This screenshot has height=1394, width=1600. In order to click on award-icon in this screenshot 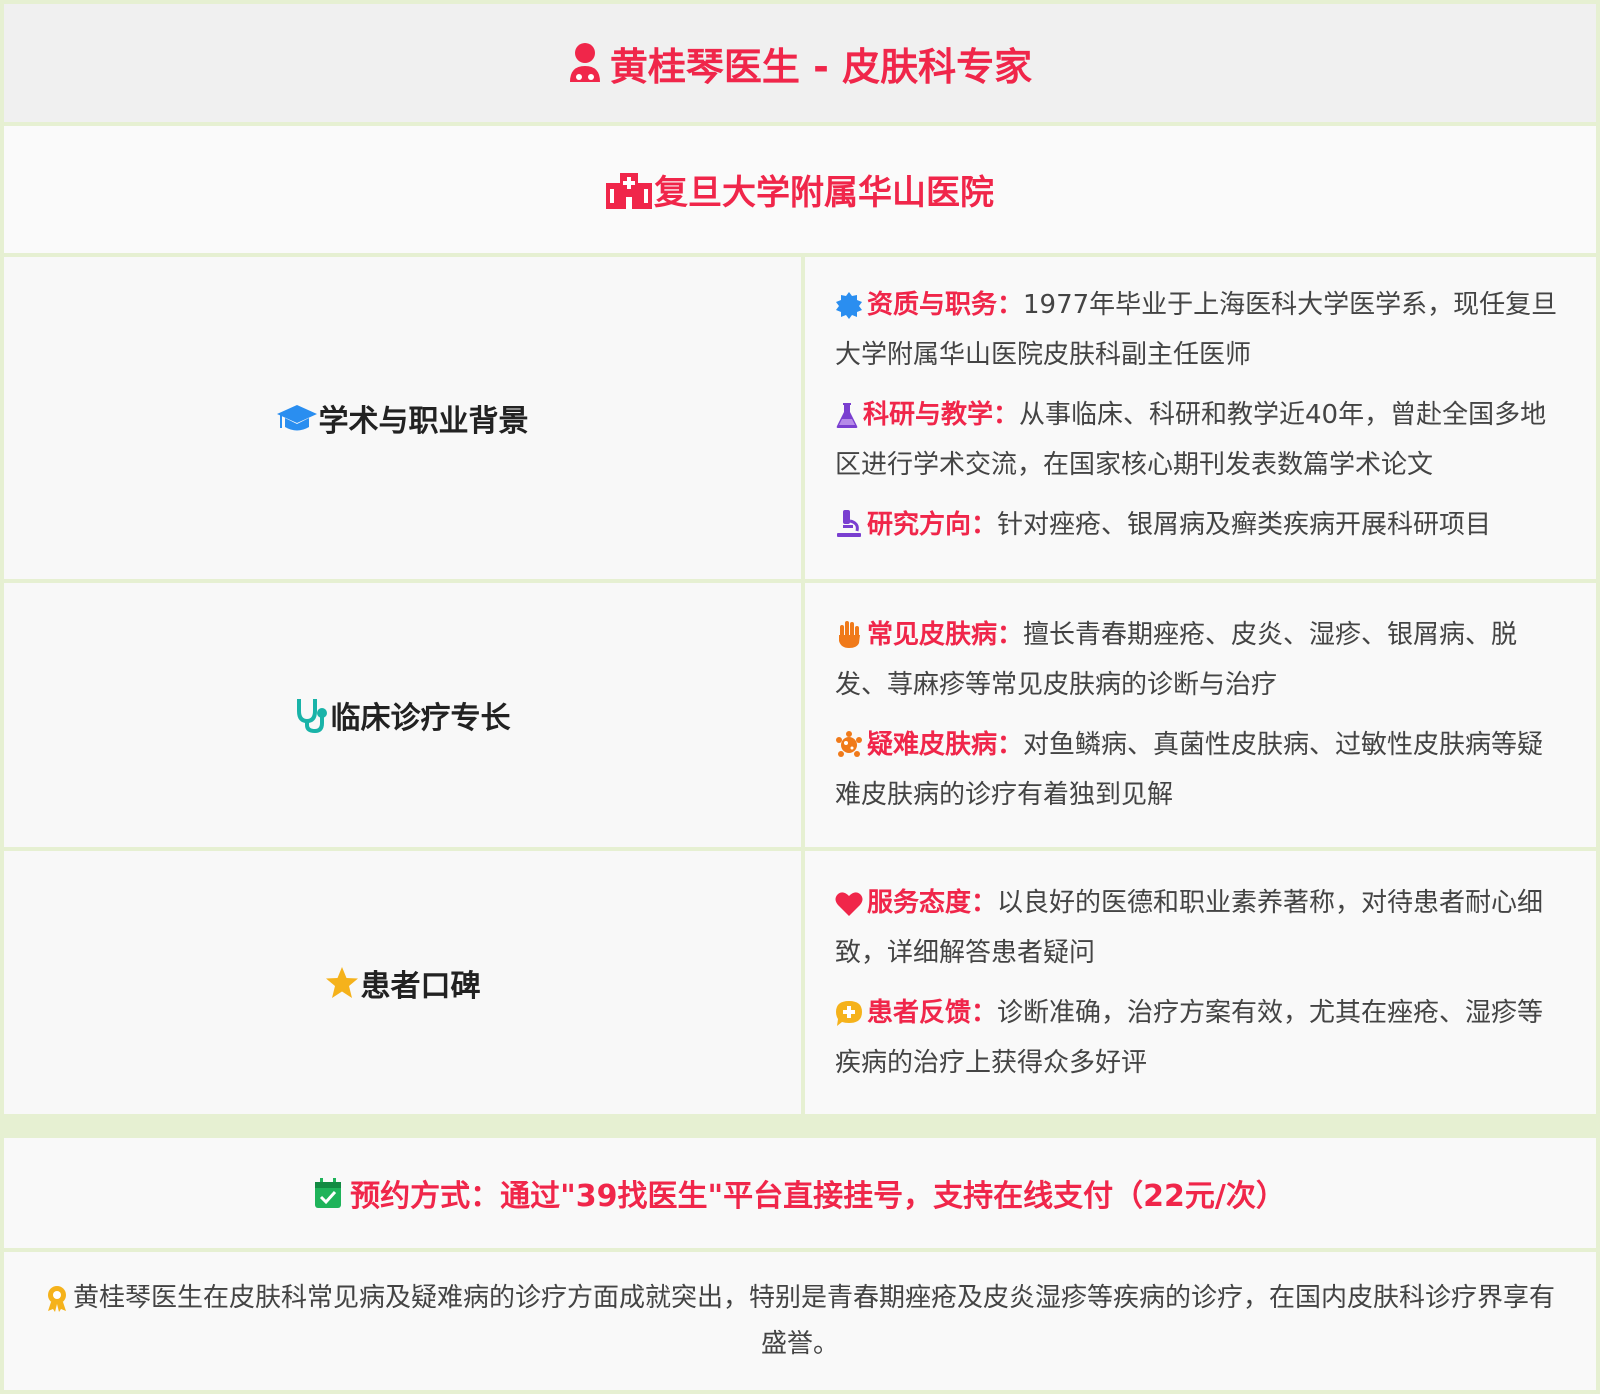, I will do `click(57, 1304)`.